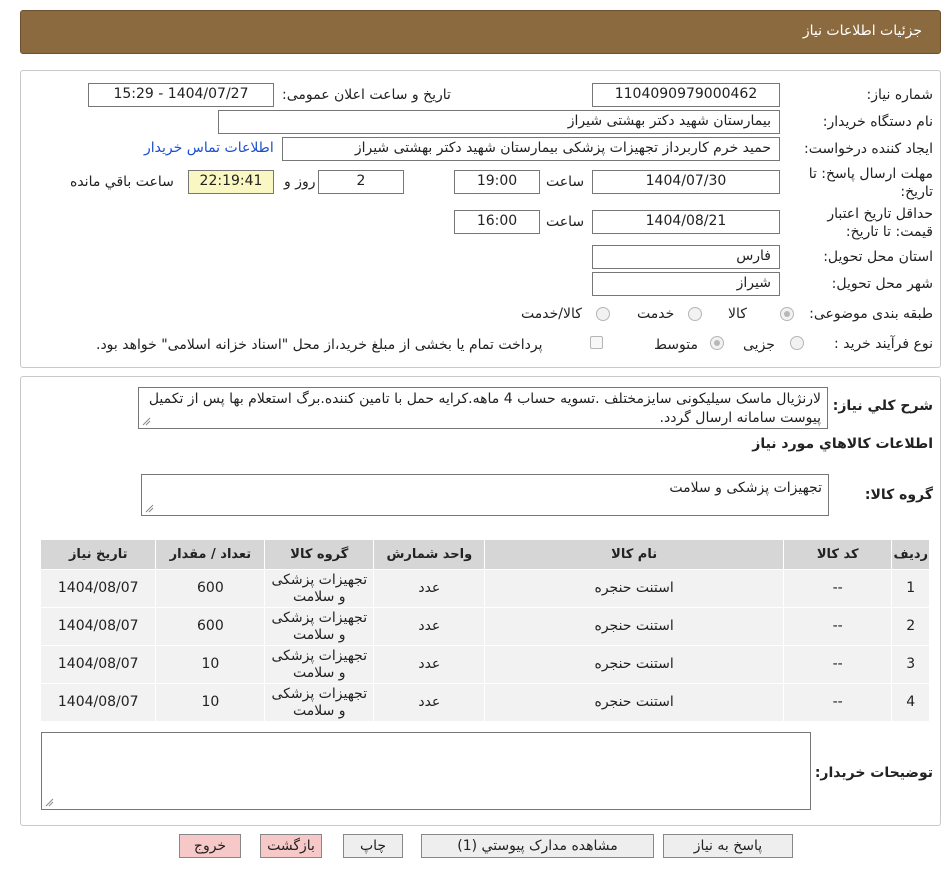  I want to click on deadline-time-field: 19:00, so click(497, 182).